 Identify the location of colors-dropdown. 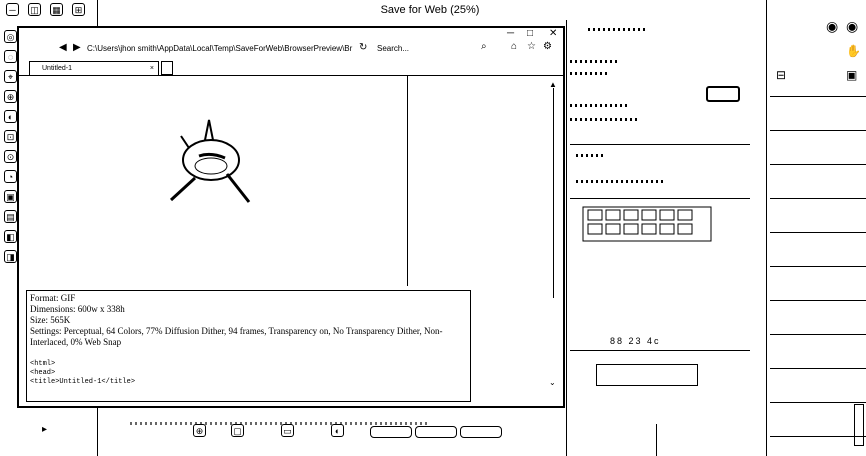
(723, 94).